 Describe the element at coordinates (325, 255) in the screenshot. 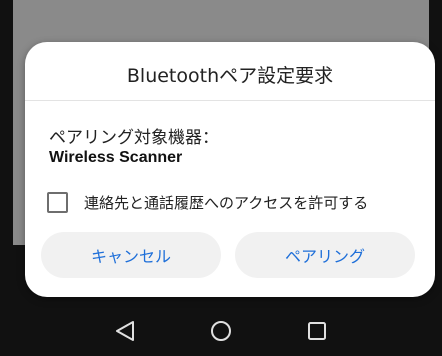

I see `pair-button: ペアリング` at that location.